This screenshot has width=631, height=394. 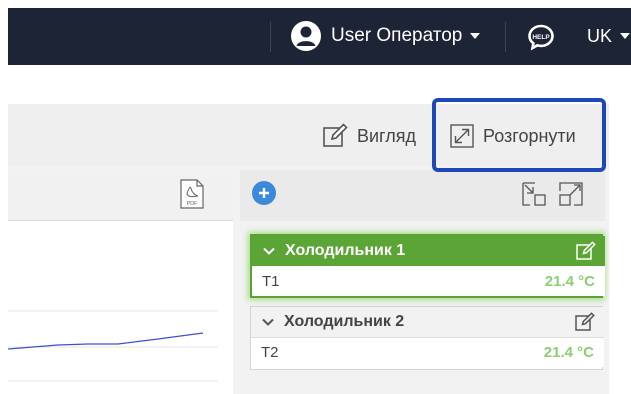 I want to click on help-icon: HELP, so click(x=541, y=37).